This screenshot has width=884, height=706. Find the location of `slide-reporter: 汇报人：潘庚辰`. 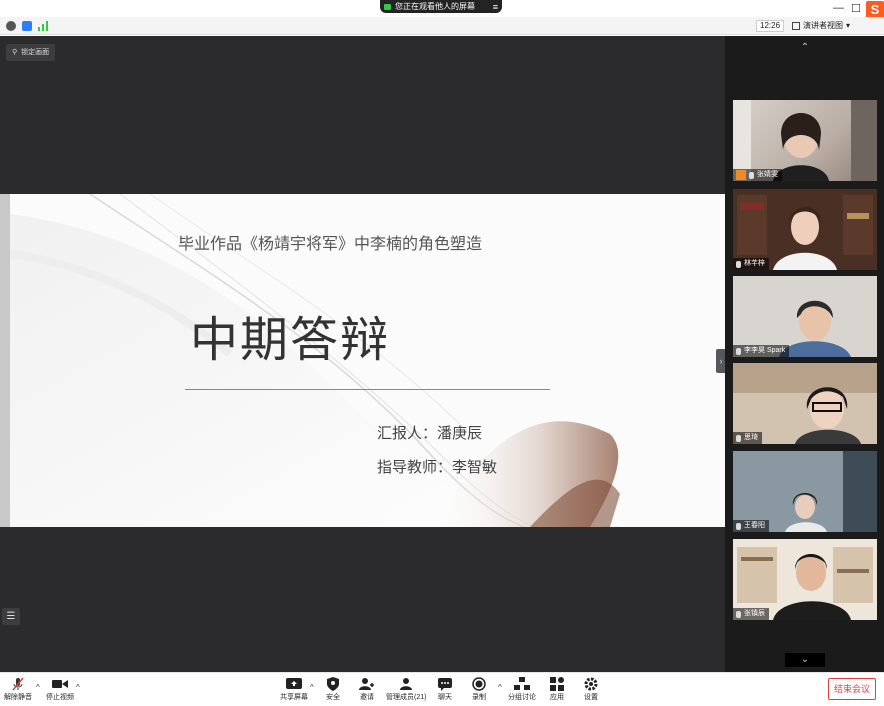

slide-reporter: 汇报人：潘庚辰 is located at coordinates (430, 433).